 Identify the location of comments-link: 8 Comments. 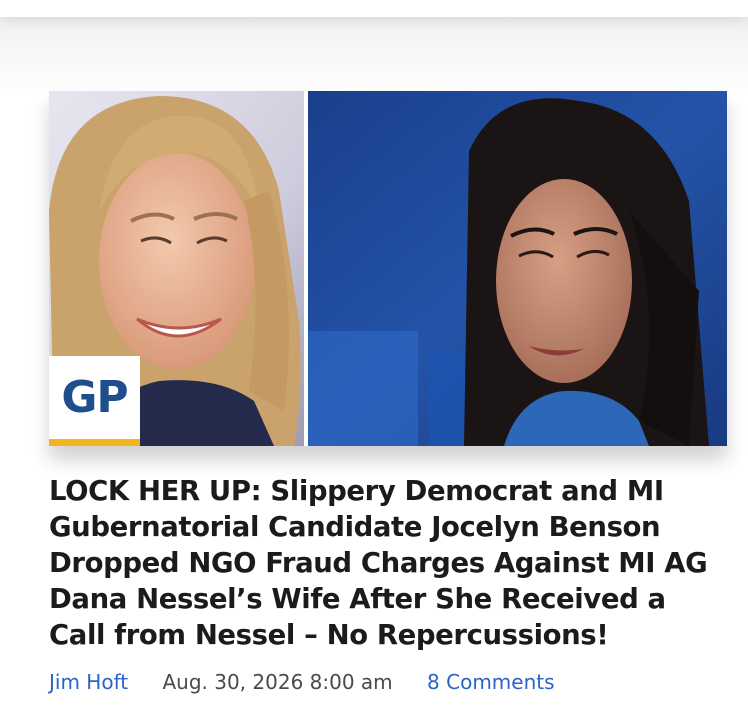
(491, 682).